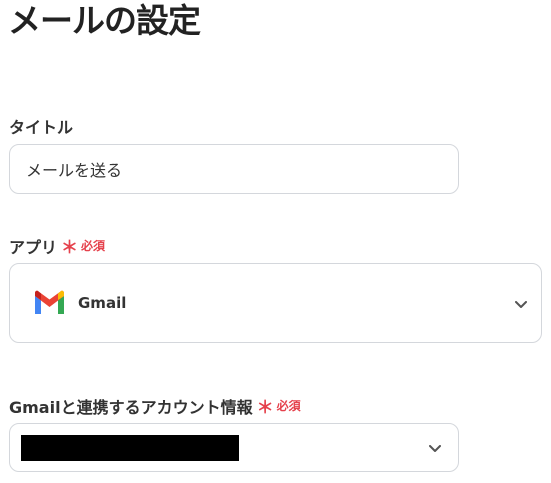 Image resolution: width=551 pixels, height=483 pixels. I want to click on account-field-label: Gmailと連携するアカウント情報 ＊ 必須, so click(155, 406).